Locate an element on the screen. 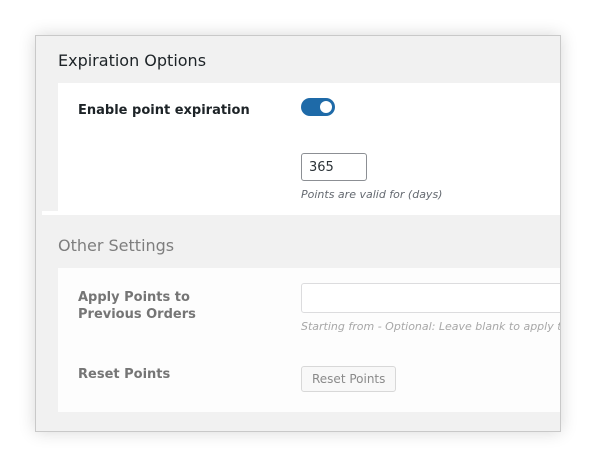 The width and height of the screenshot is (600, 467). expiration-options-heading: Expiration Options is located at coordinates (132, 60).